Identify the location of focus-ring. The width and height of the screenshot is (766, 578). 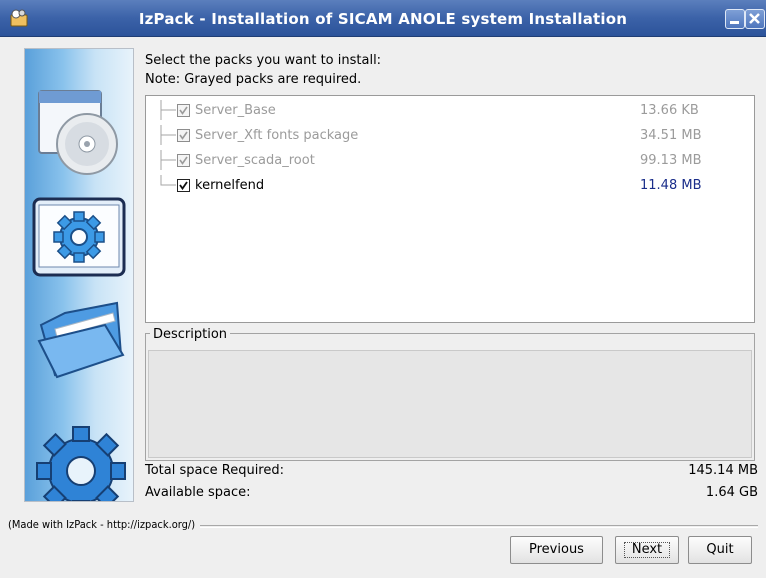
(647, 550).